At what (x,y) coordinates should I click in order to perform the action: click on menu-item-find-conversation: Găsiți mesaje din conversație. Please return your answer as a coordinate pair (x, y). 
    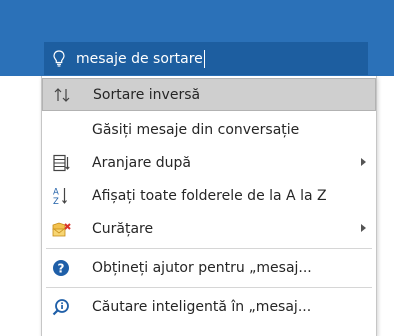
    Looking at the image, I should click on (209, 129).